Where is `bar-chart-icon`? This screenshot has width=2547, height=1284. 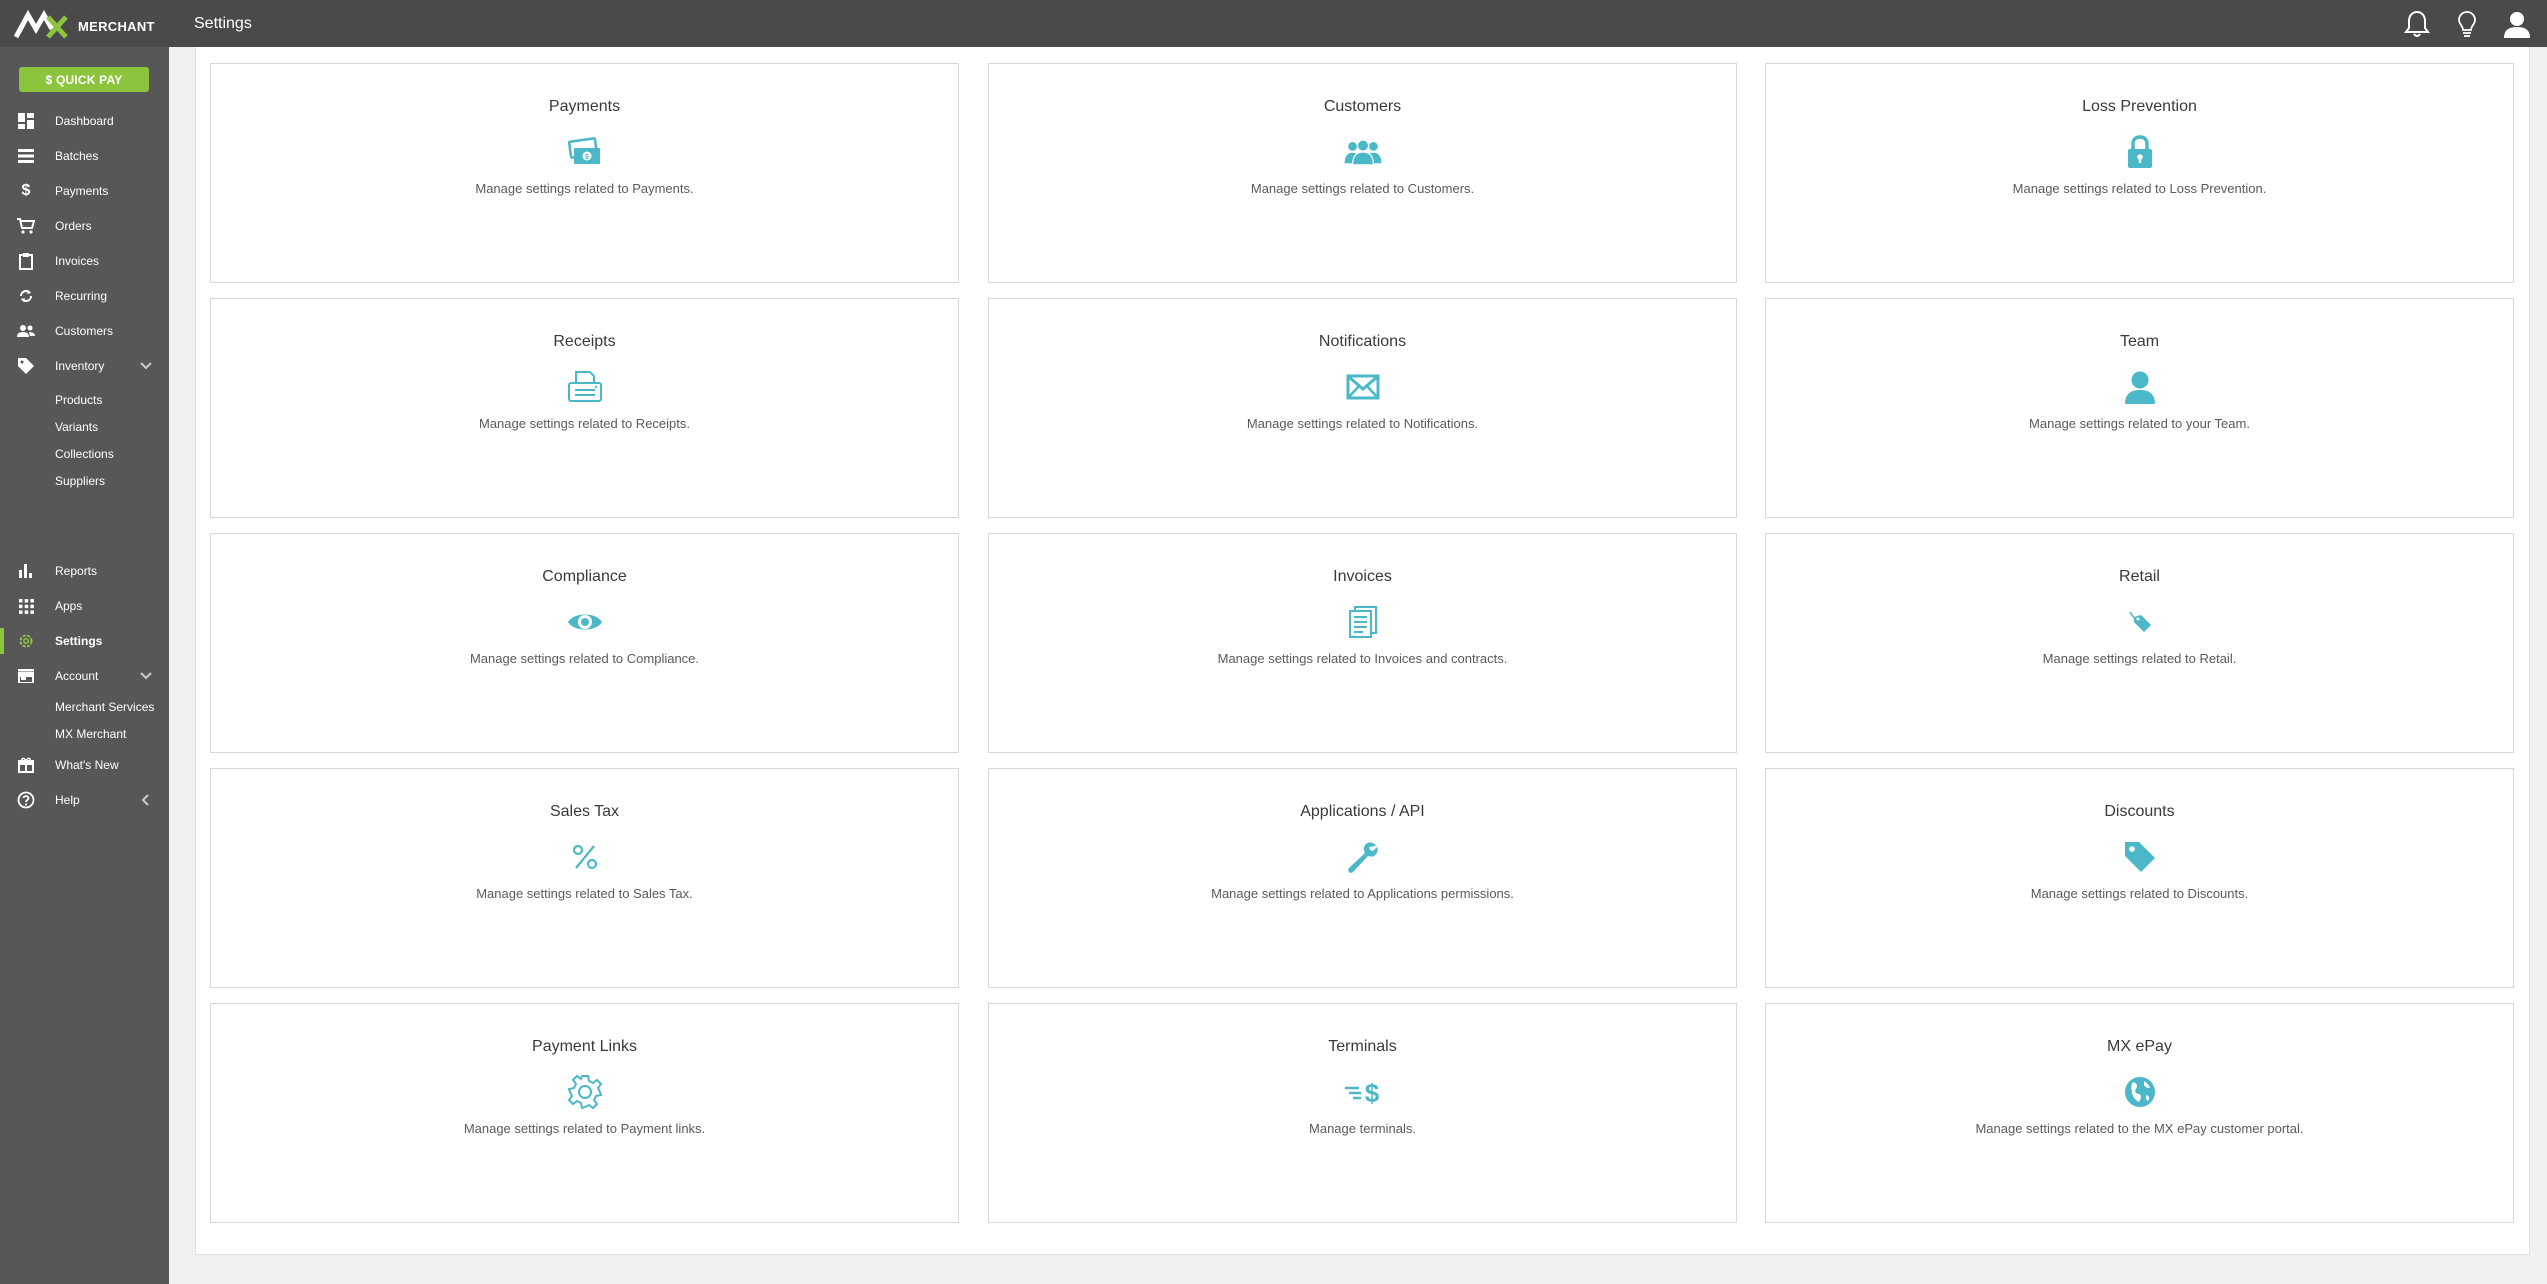 bar-chart-icon is located at coordinates (26, 571).